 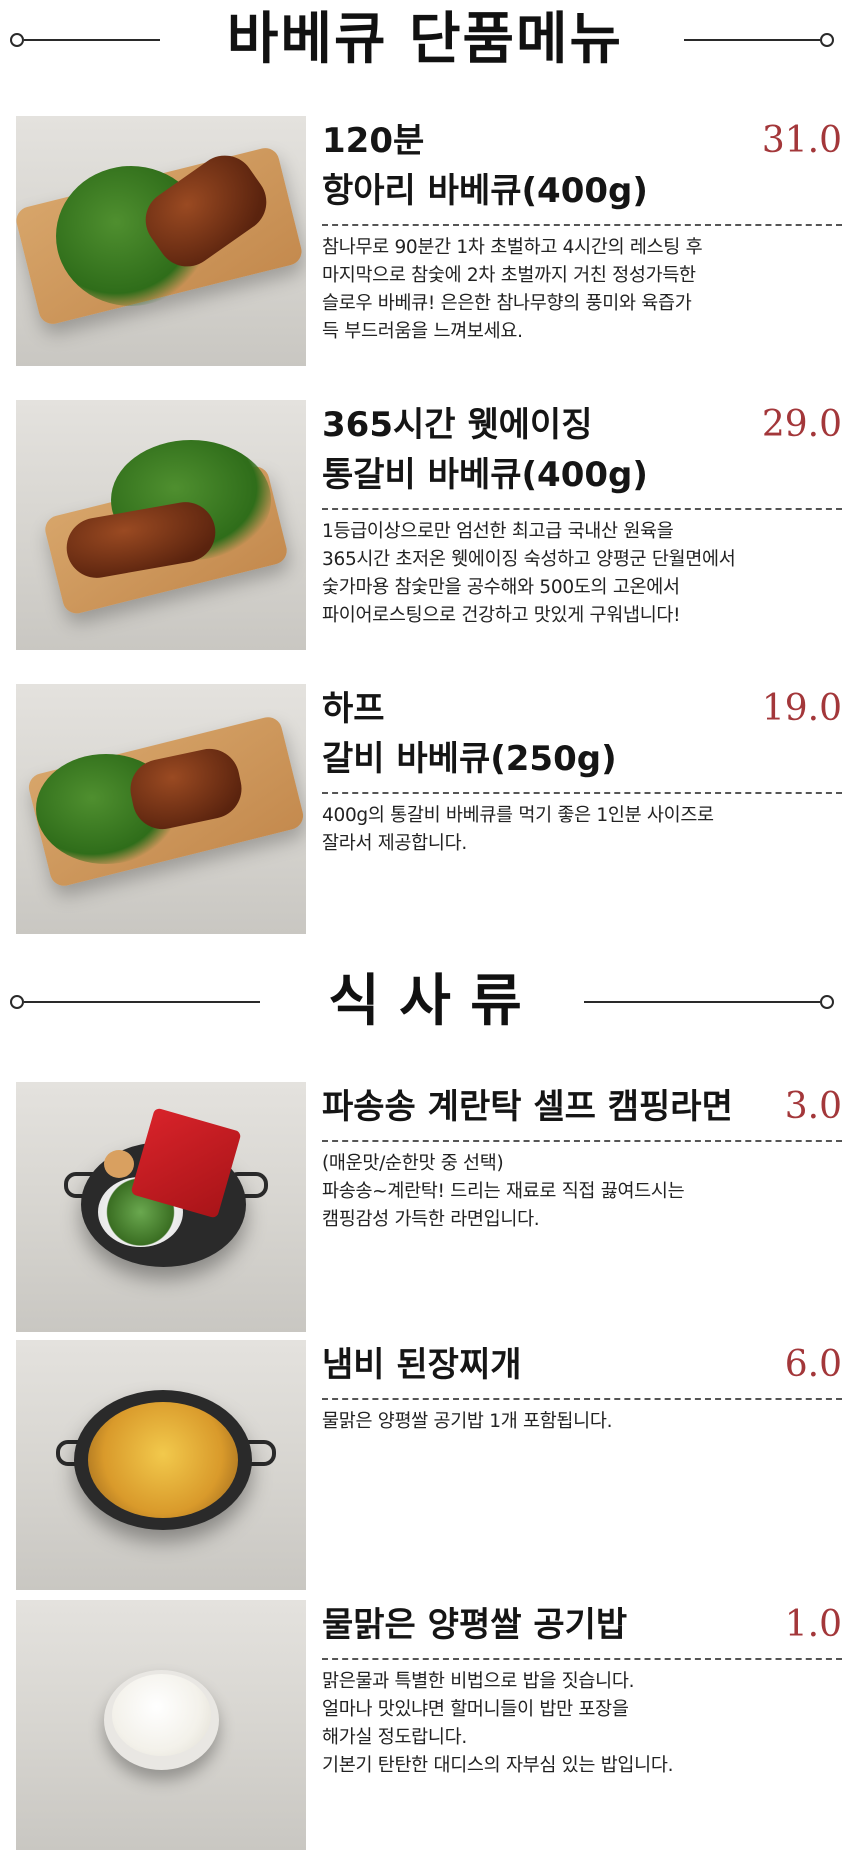 What do you see at coordinates (813, 1364) in the screenshot?
I see `menu-item-price: 6.0` at bounding box center [813, 1364].